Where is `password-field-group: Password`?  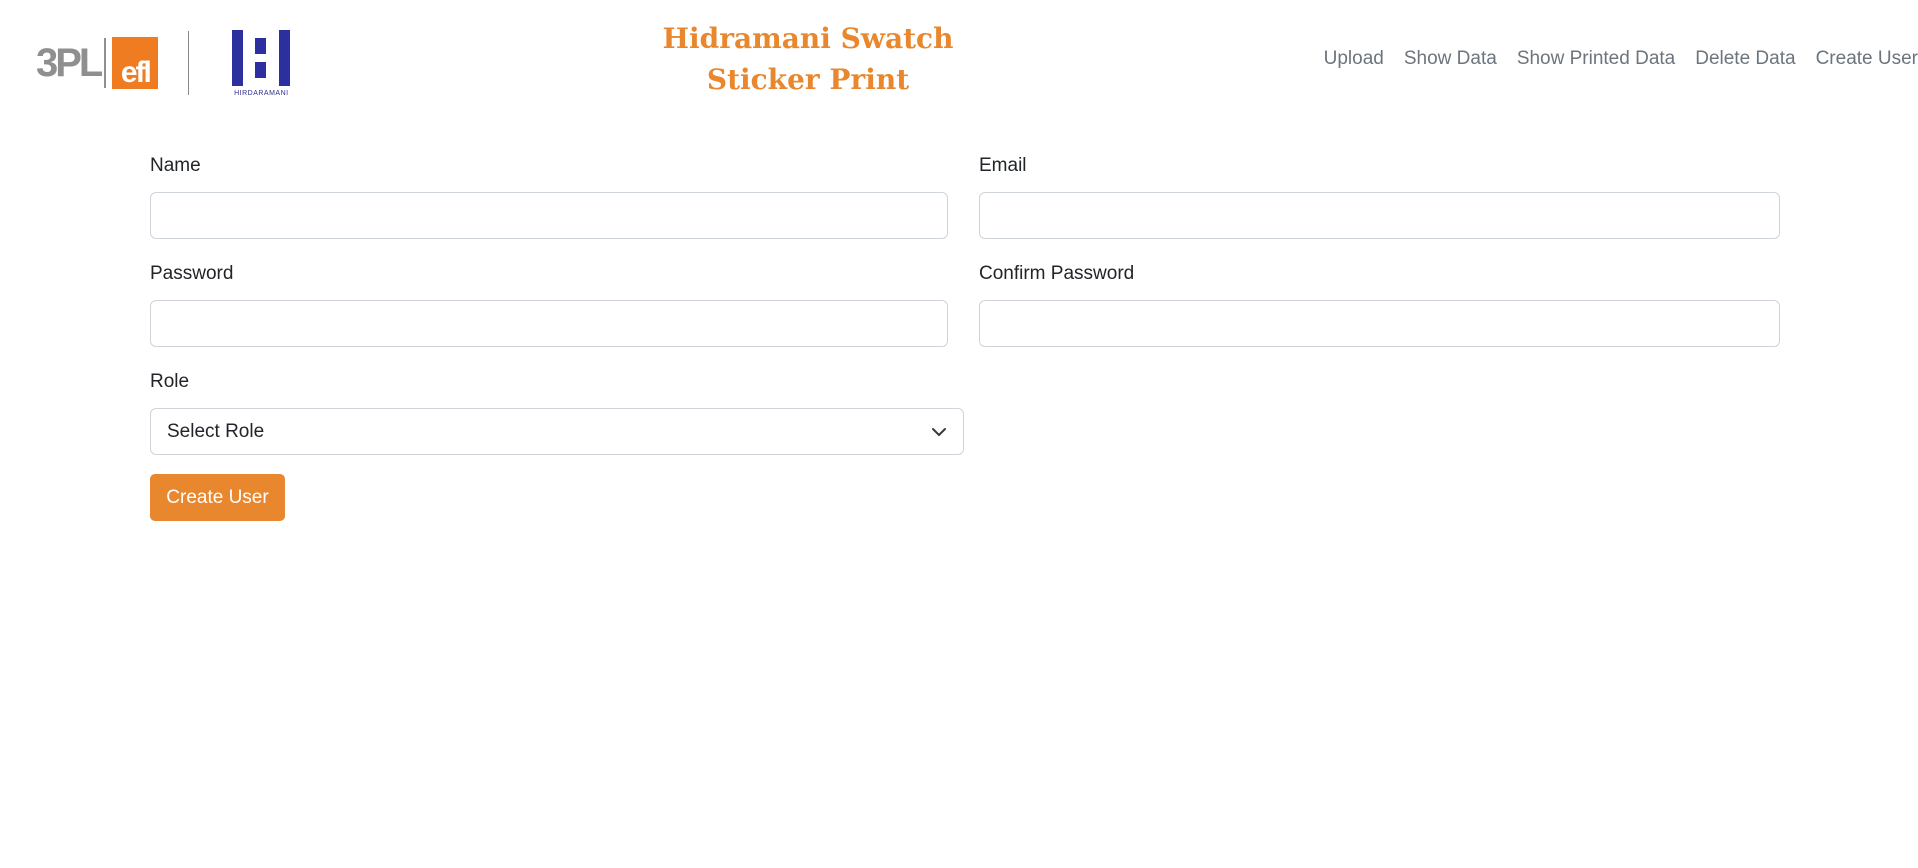 password-field-group: Password is located at coordinates (549, 304).